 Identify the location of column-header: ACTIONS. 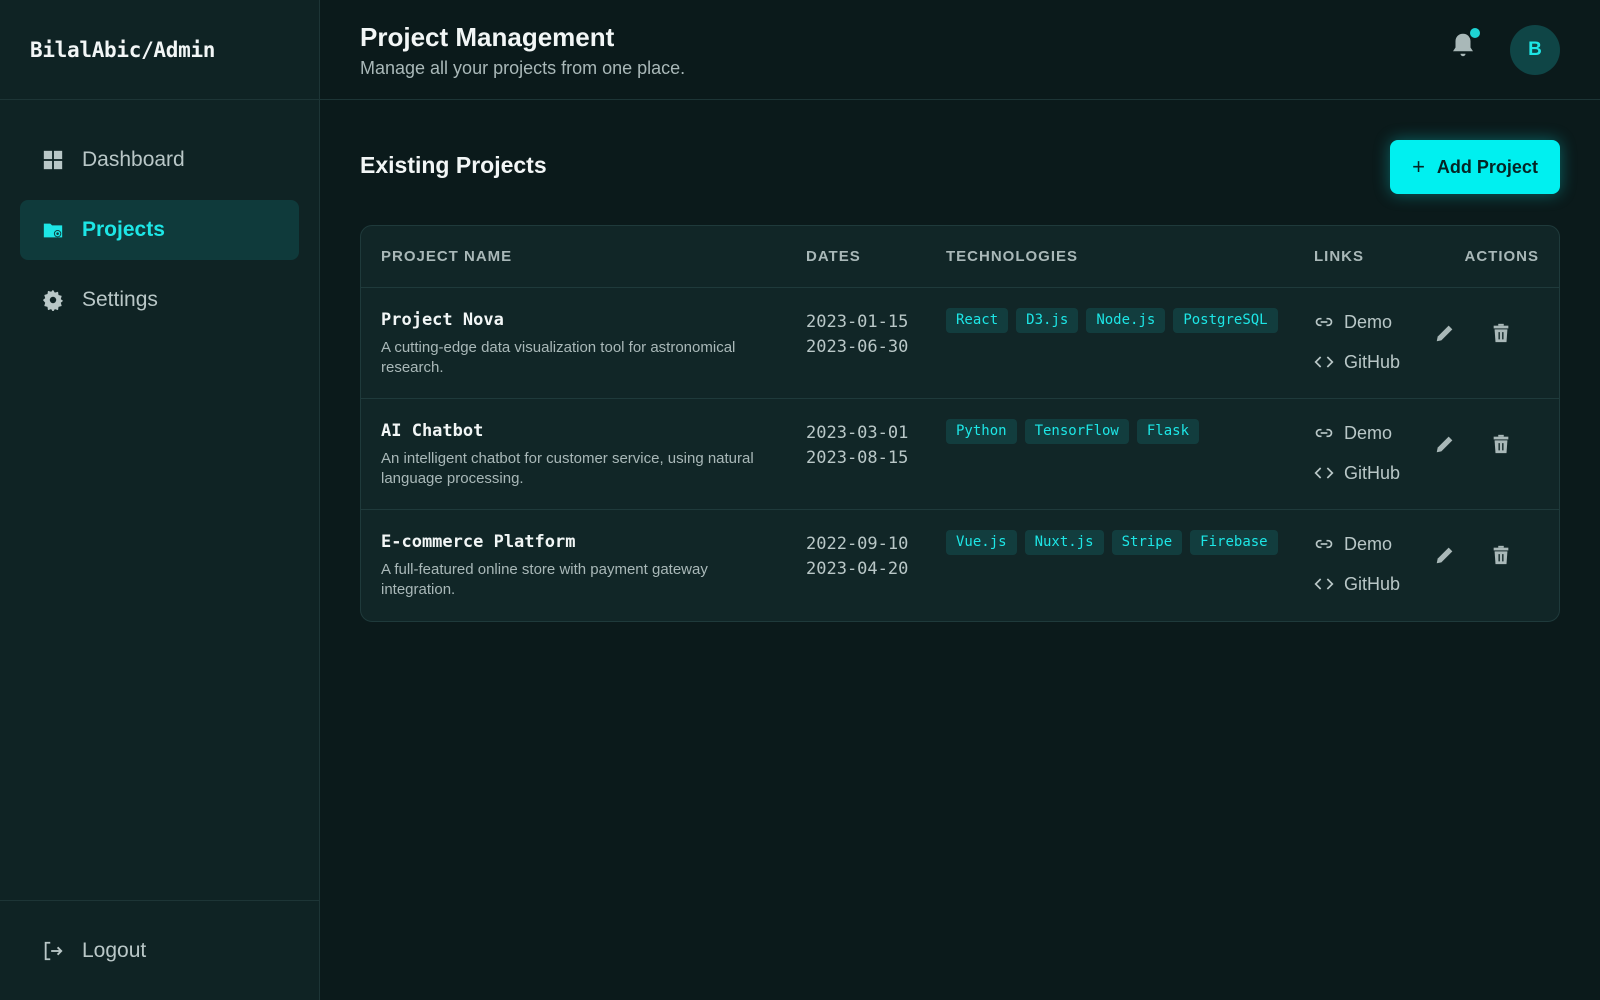
(1501, 256).